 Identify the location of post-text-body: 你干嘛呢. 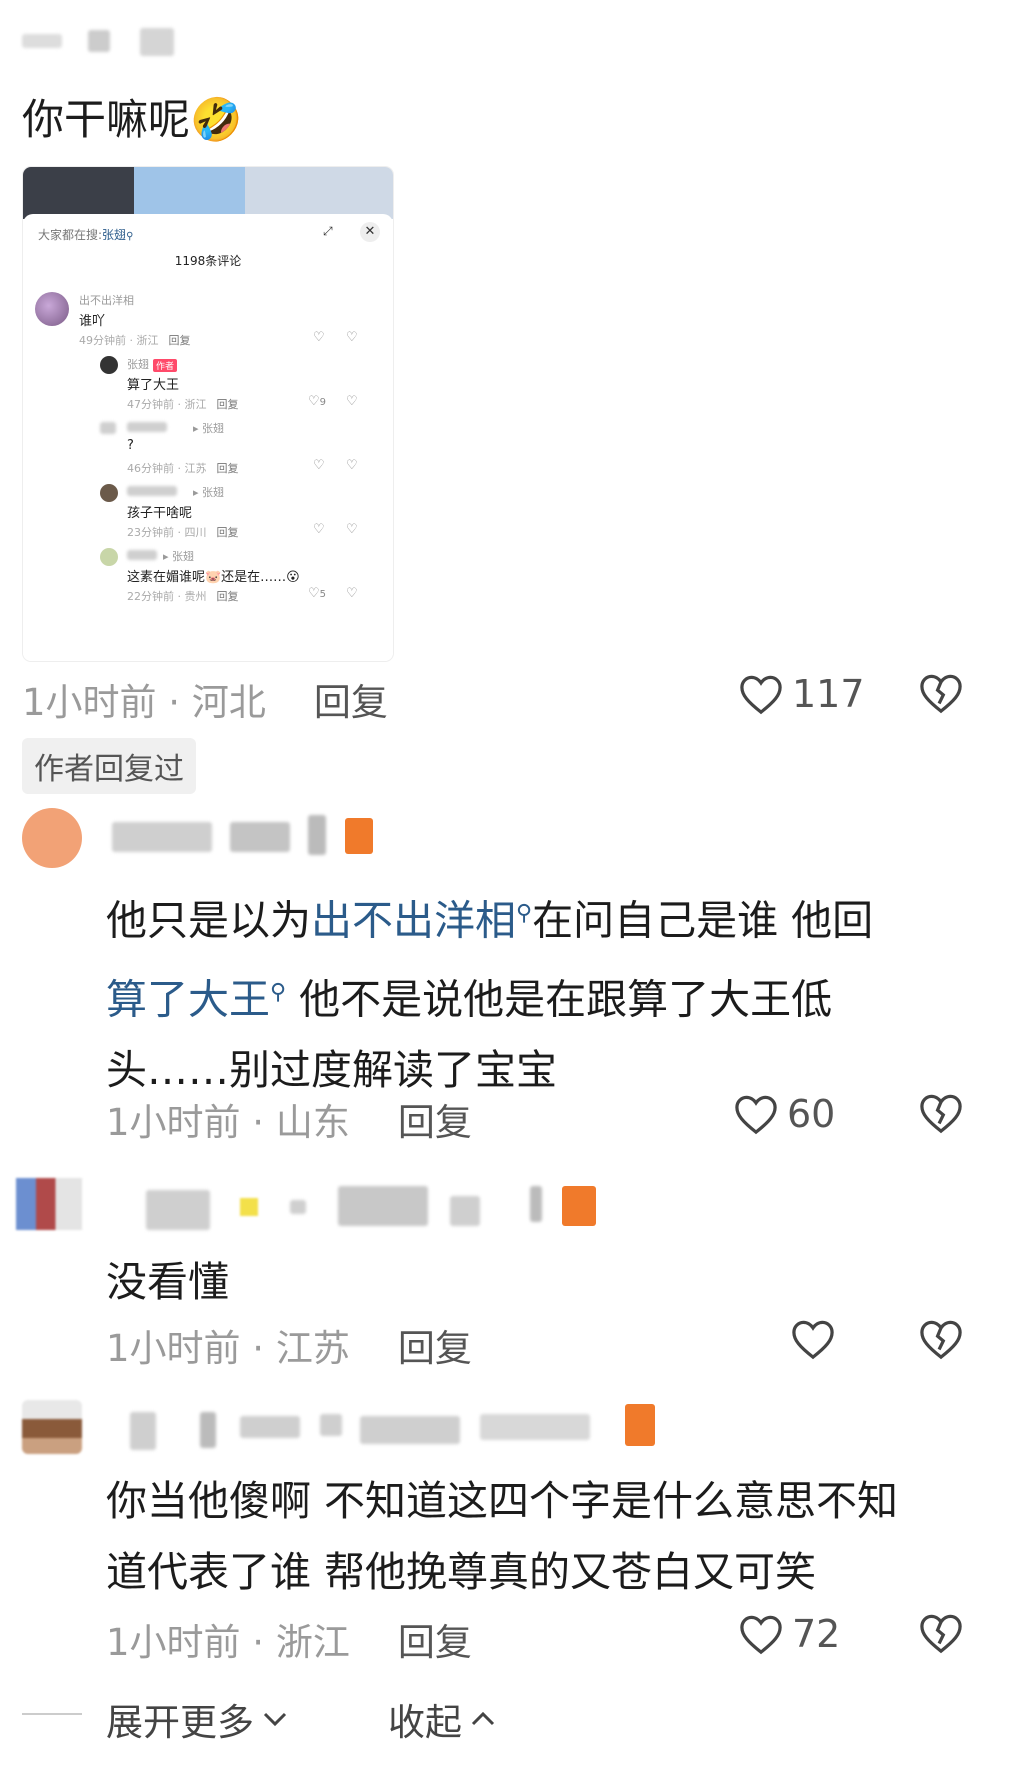
(106, 119).